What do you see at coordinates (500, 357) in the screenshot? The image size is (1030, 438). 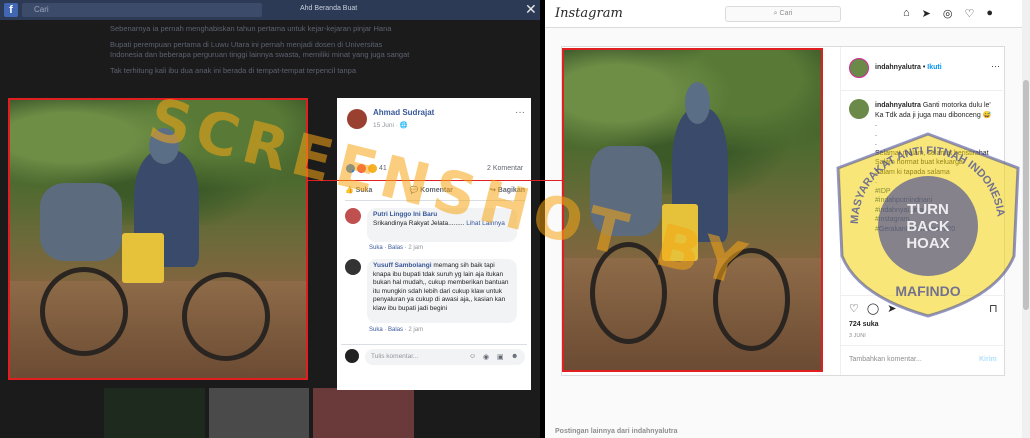 I see `gif-icon: ▣` at bounding box center [500, 357].